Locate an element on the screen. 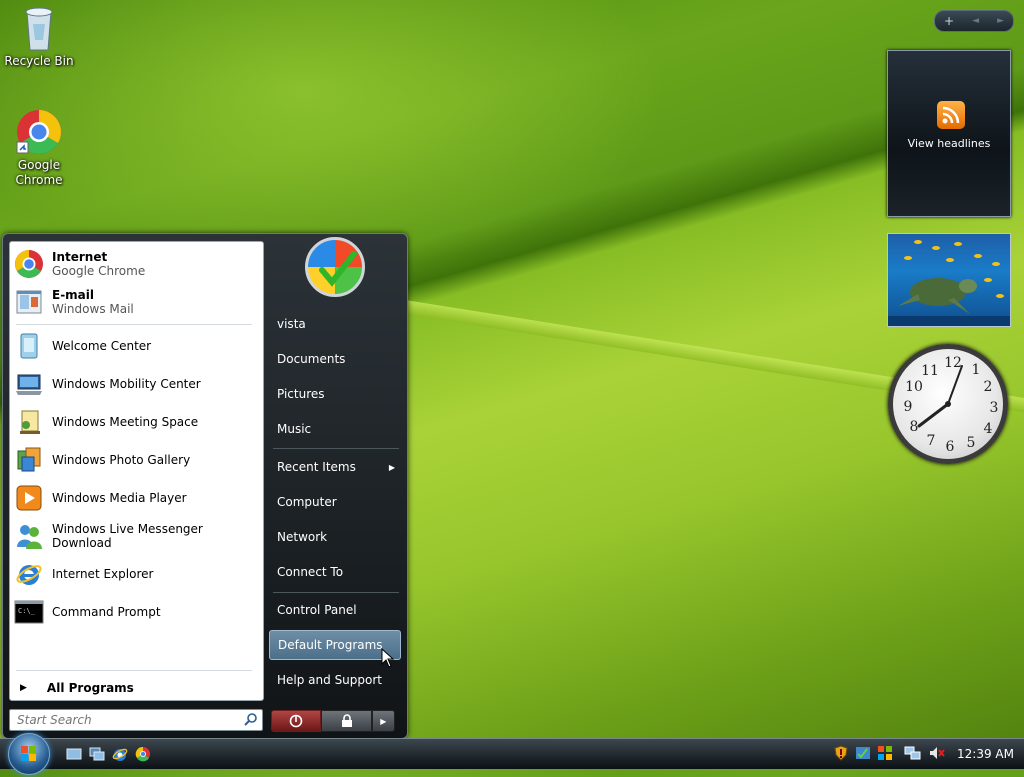  start-search-box is located at coordinates (136, 720).